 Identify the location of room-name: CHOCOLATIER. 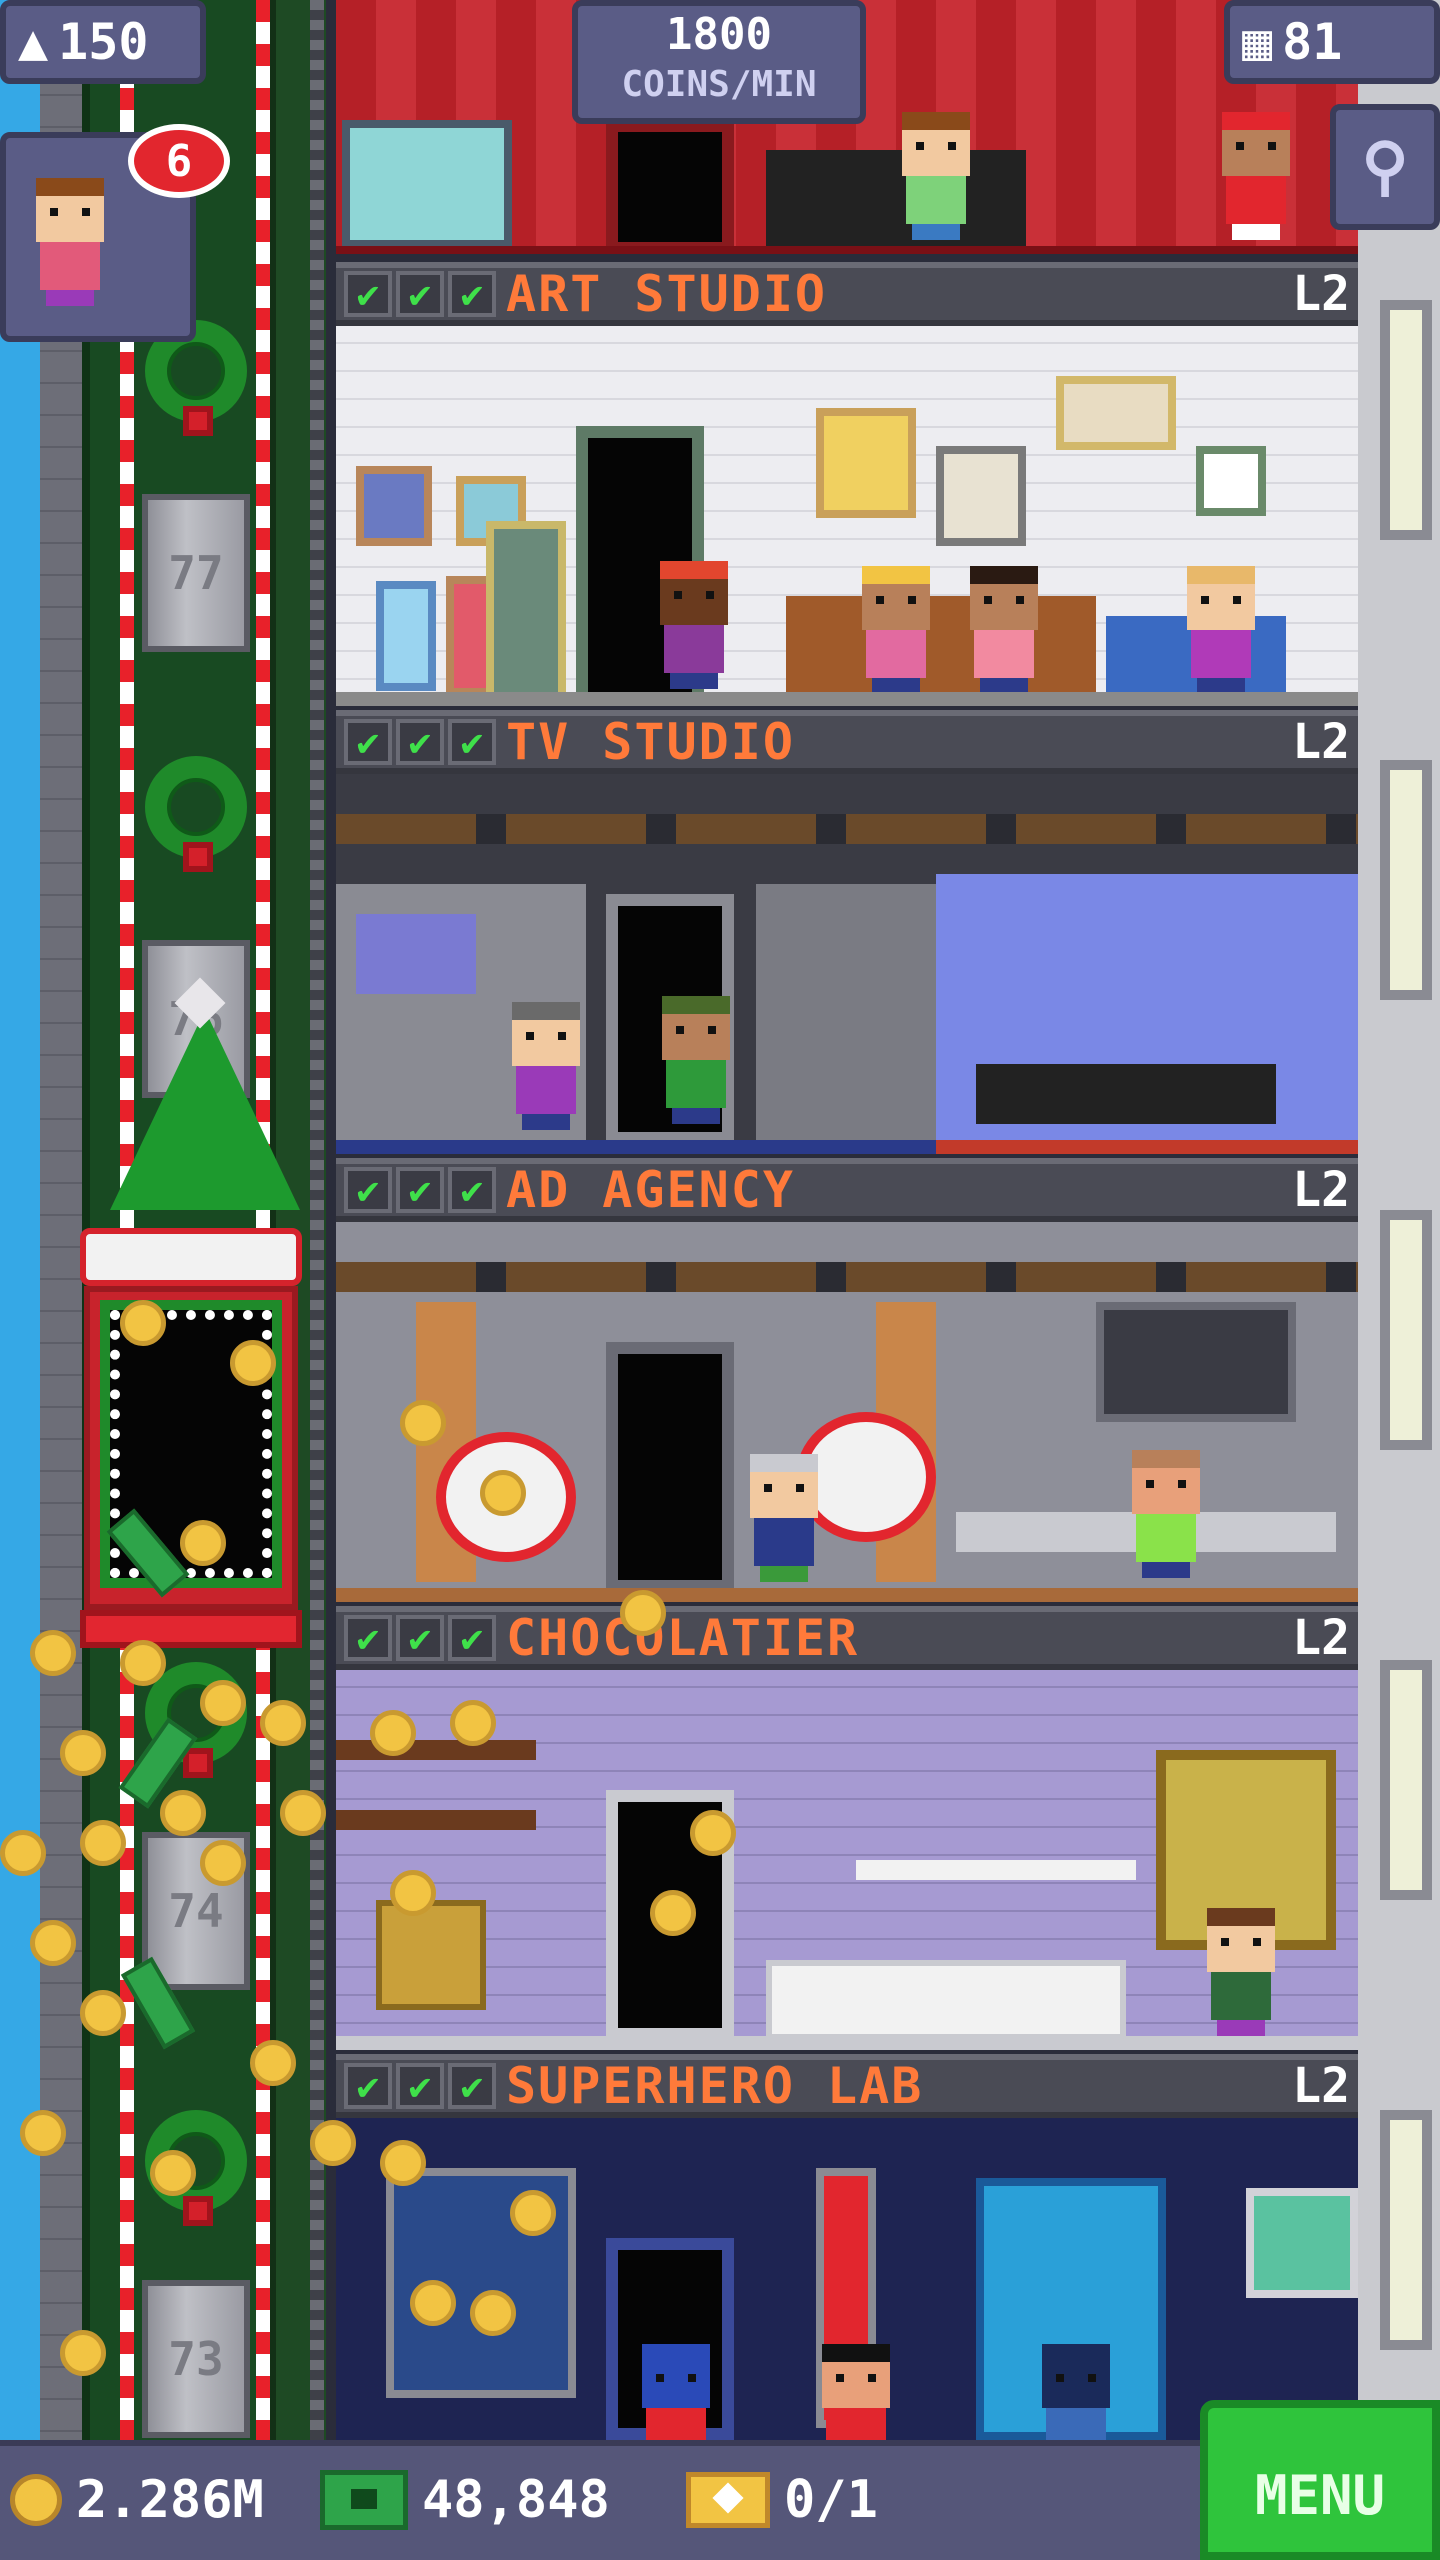
(683, 1638).